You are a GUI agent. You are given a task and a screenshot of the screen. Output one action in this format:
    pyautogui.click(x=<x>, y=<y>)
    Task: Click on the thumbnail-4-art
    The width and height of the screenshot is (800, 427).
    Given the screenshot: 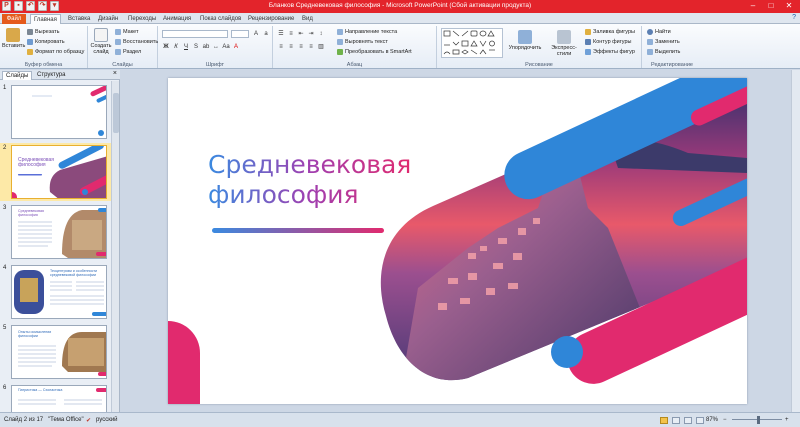 What is the action you would take?
    pyautogui.click(x=60, y=293)
    